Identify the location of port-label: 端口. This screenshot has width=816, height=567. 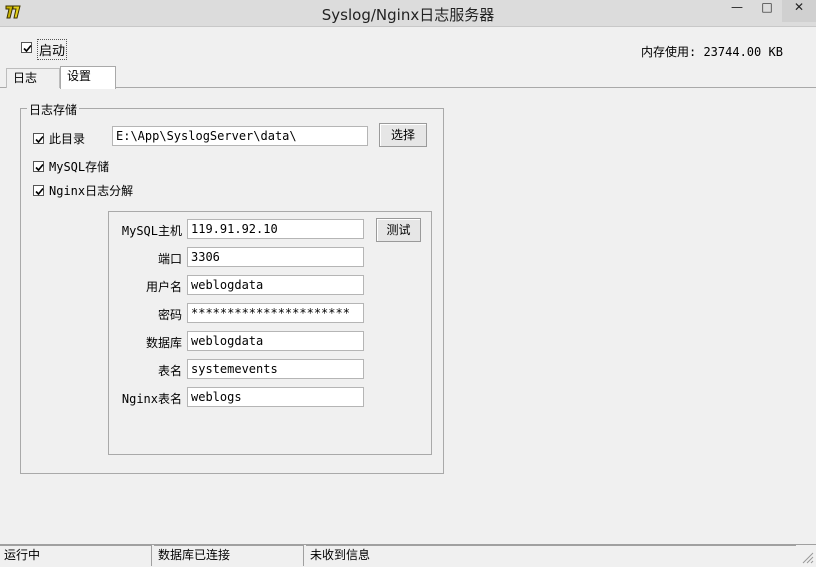
(169, 259).